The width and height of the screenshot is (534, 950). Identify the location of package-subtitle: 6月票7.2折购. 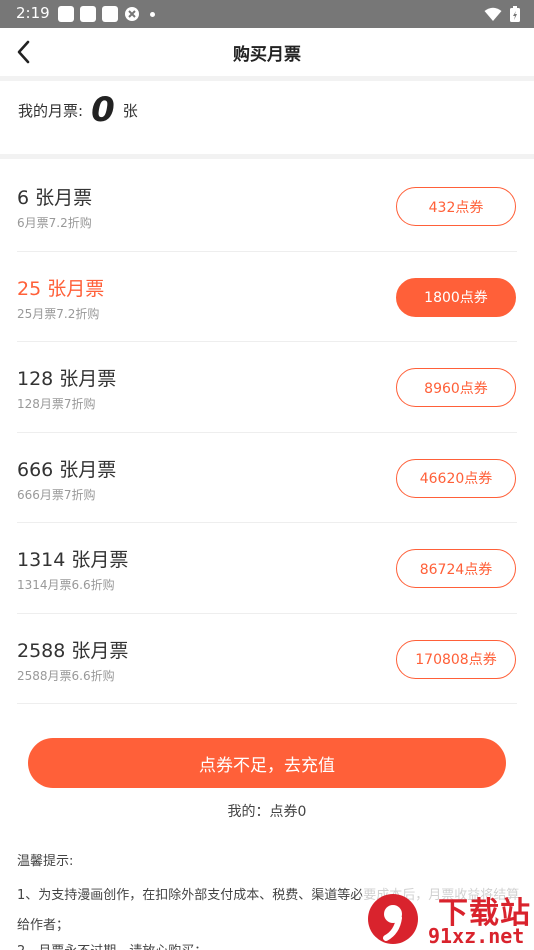
(54, 223).